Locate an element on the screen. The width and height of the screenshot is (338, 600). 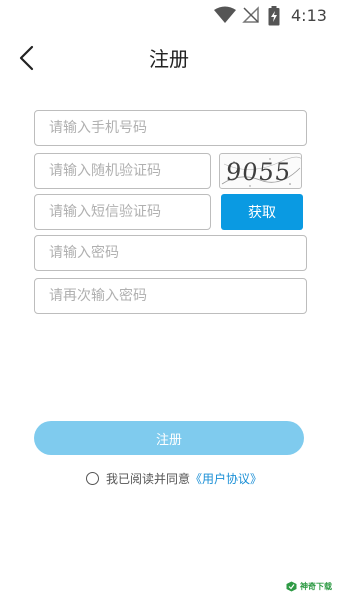
phone-input is located at coordinates (170, 128).